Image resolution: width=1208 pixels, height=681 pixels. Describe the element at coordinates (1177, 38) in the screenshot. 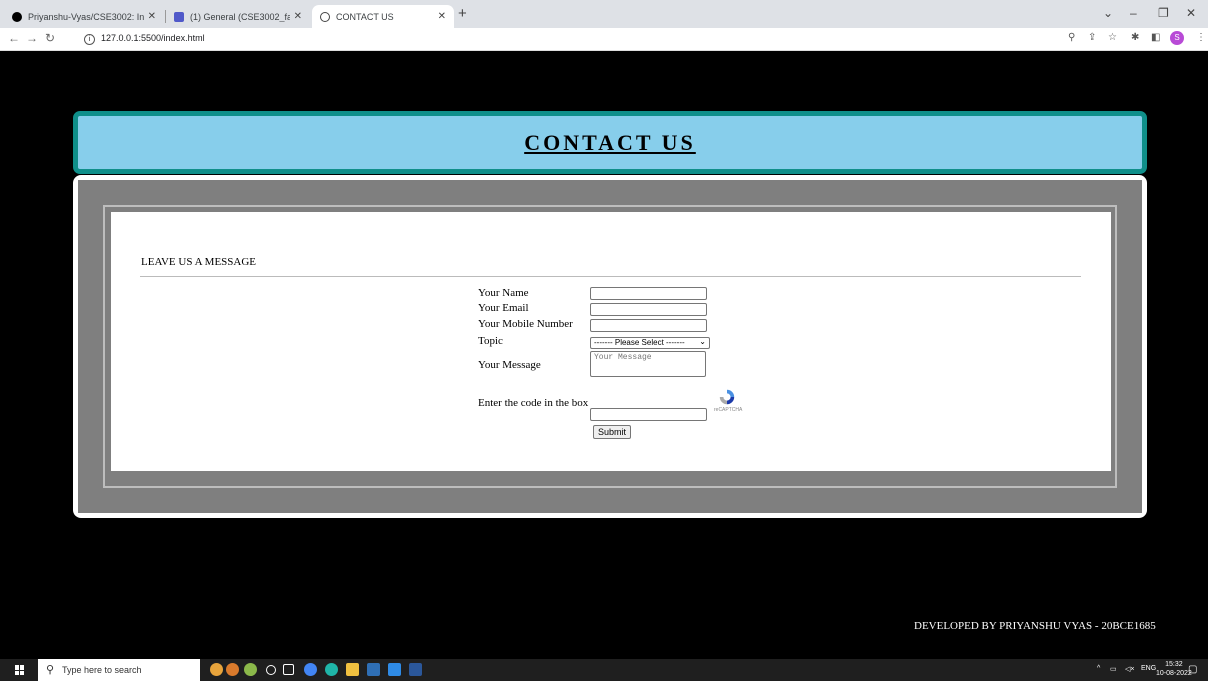

I see `profile-avatar: S` at that location.